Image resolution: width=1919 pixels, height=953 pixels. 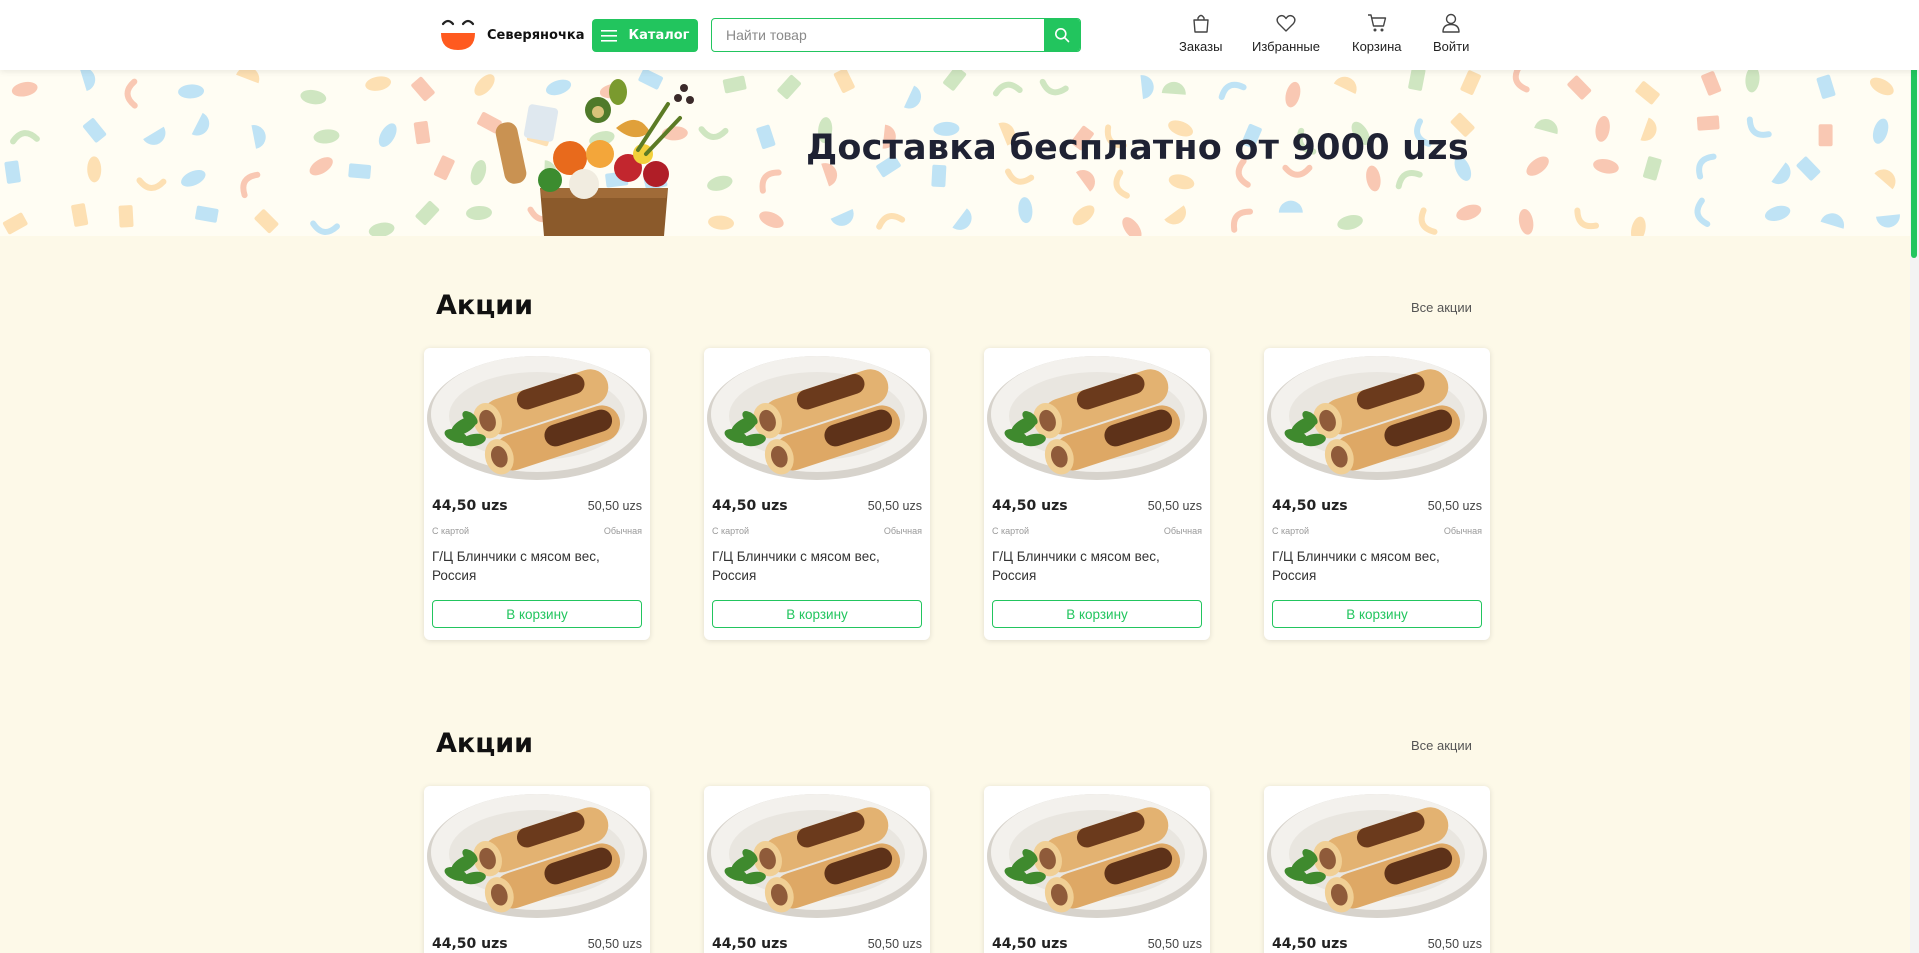 I want to click on nav-login: Войти, so click(x=1451, y=33).